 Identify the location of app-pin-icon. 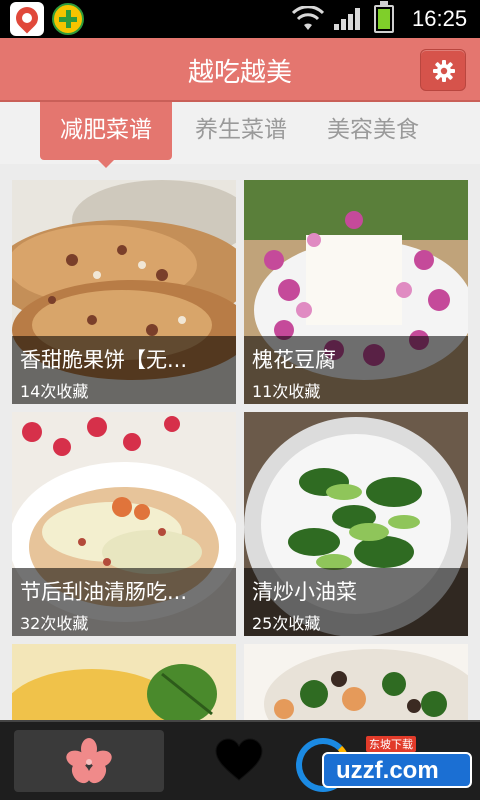
(27, 19).